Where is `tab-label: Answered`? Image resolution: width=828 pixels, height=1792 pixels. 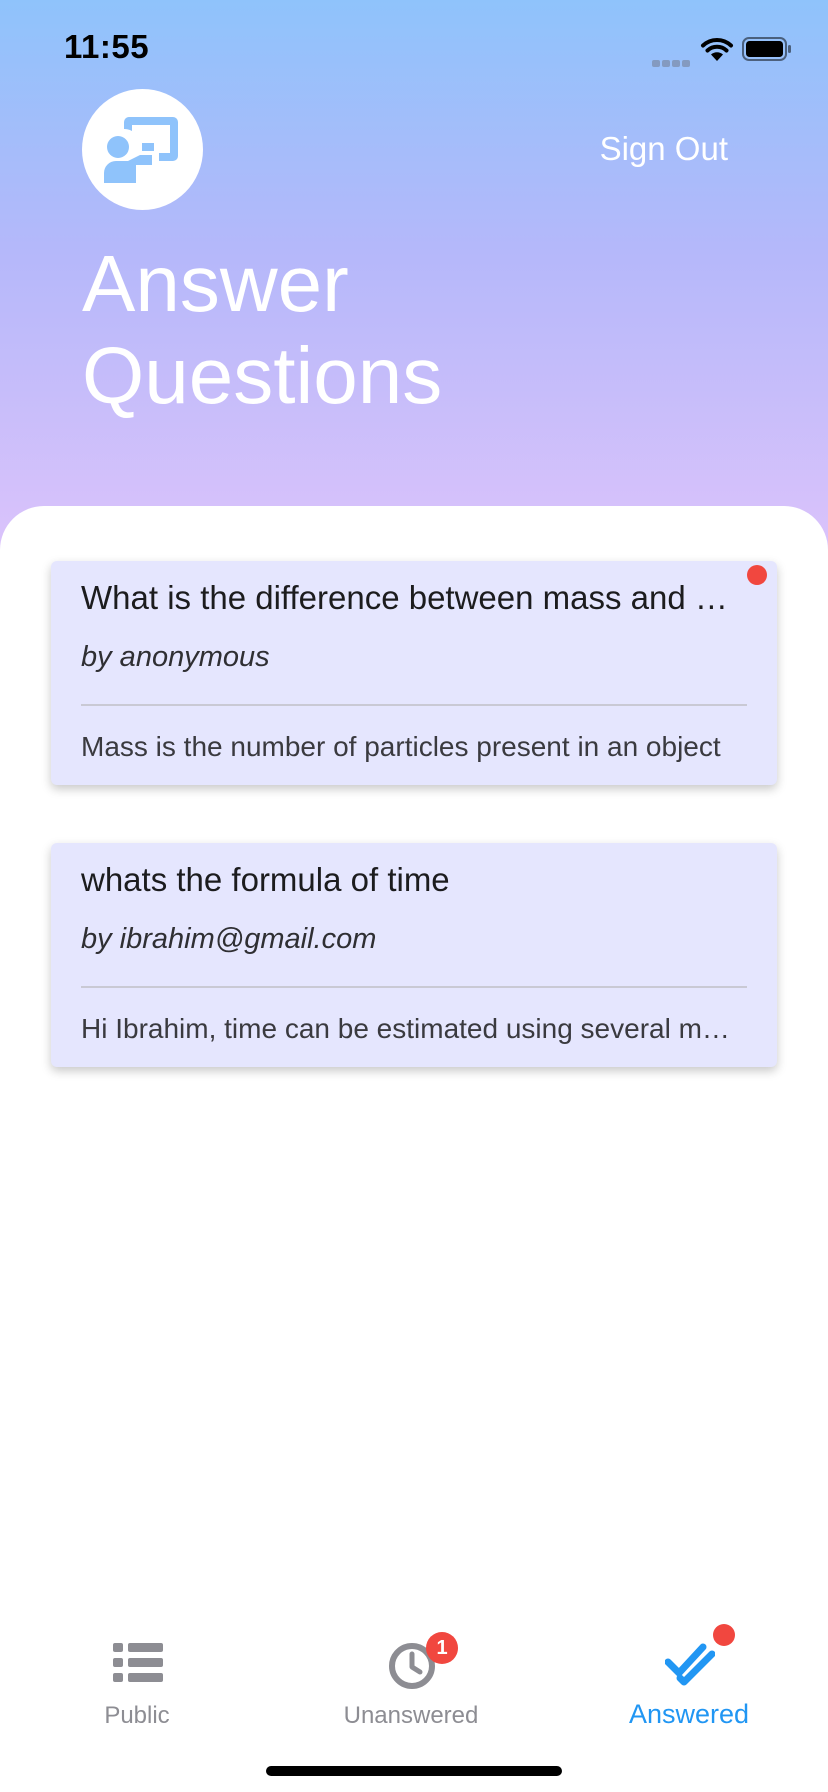 tab-label: Answered is located at coordinates (689, 1714).